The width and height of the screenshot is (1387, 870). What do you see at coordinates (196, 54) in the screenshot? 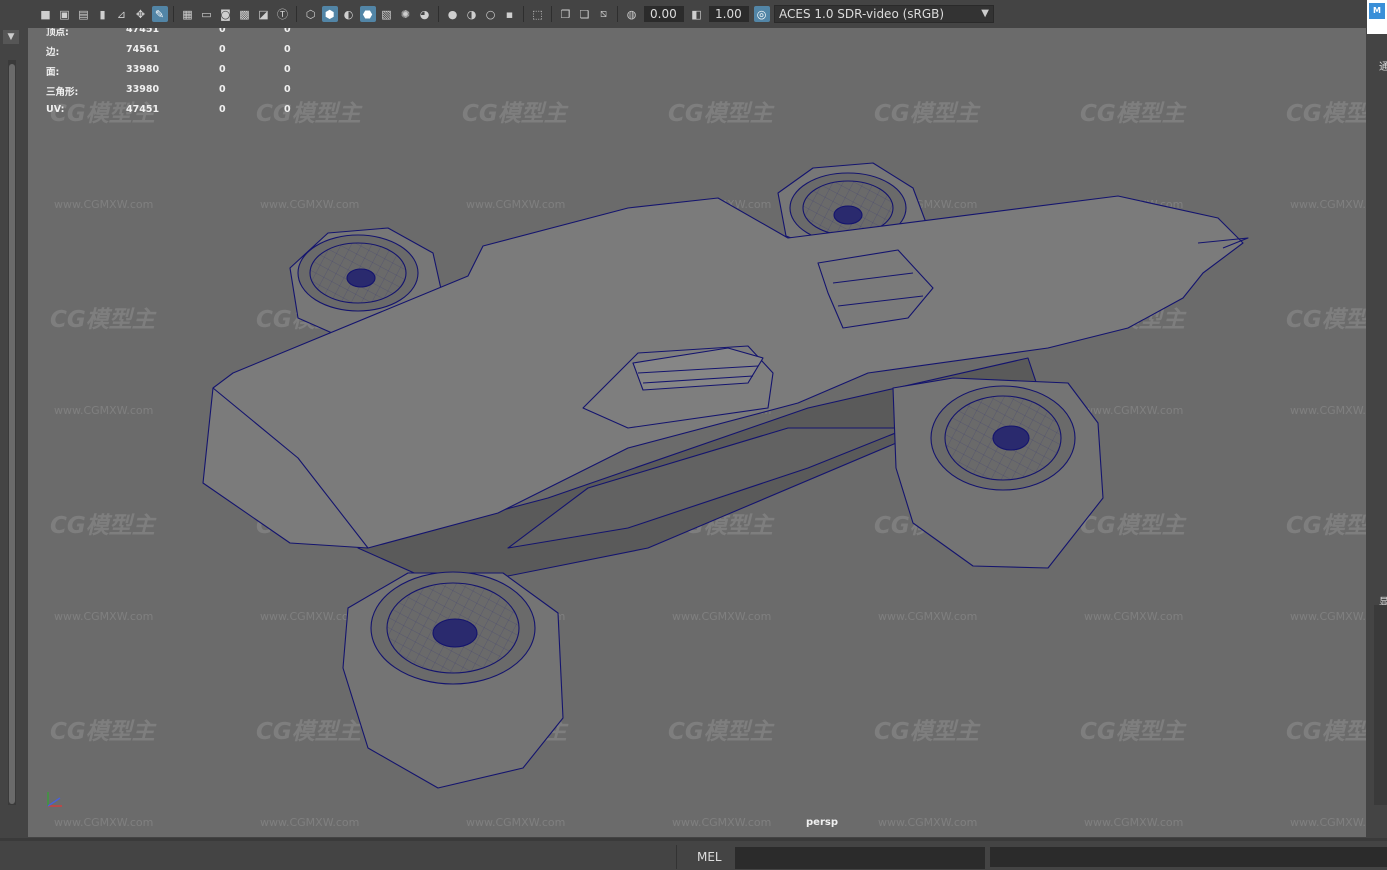
I see `hud-row: 边: 74561 0 0` at bounding box center [196, 54].